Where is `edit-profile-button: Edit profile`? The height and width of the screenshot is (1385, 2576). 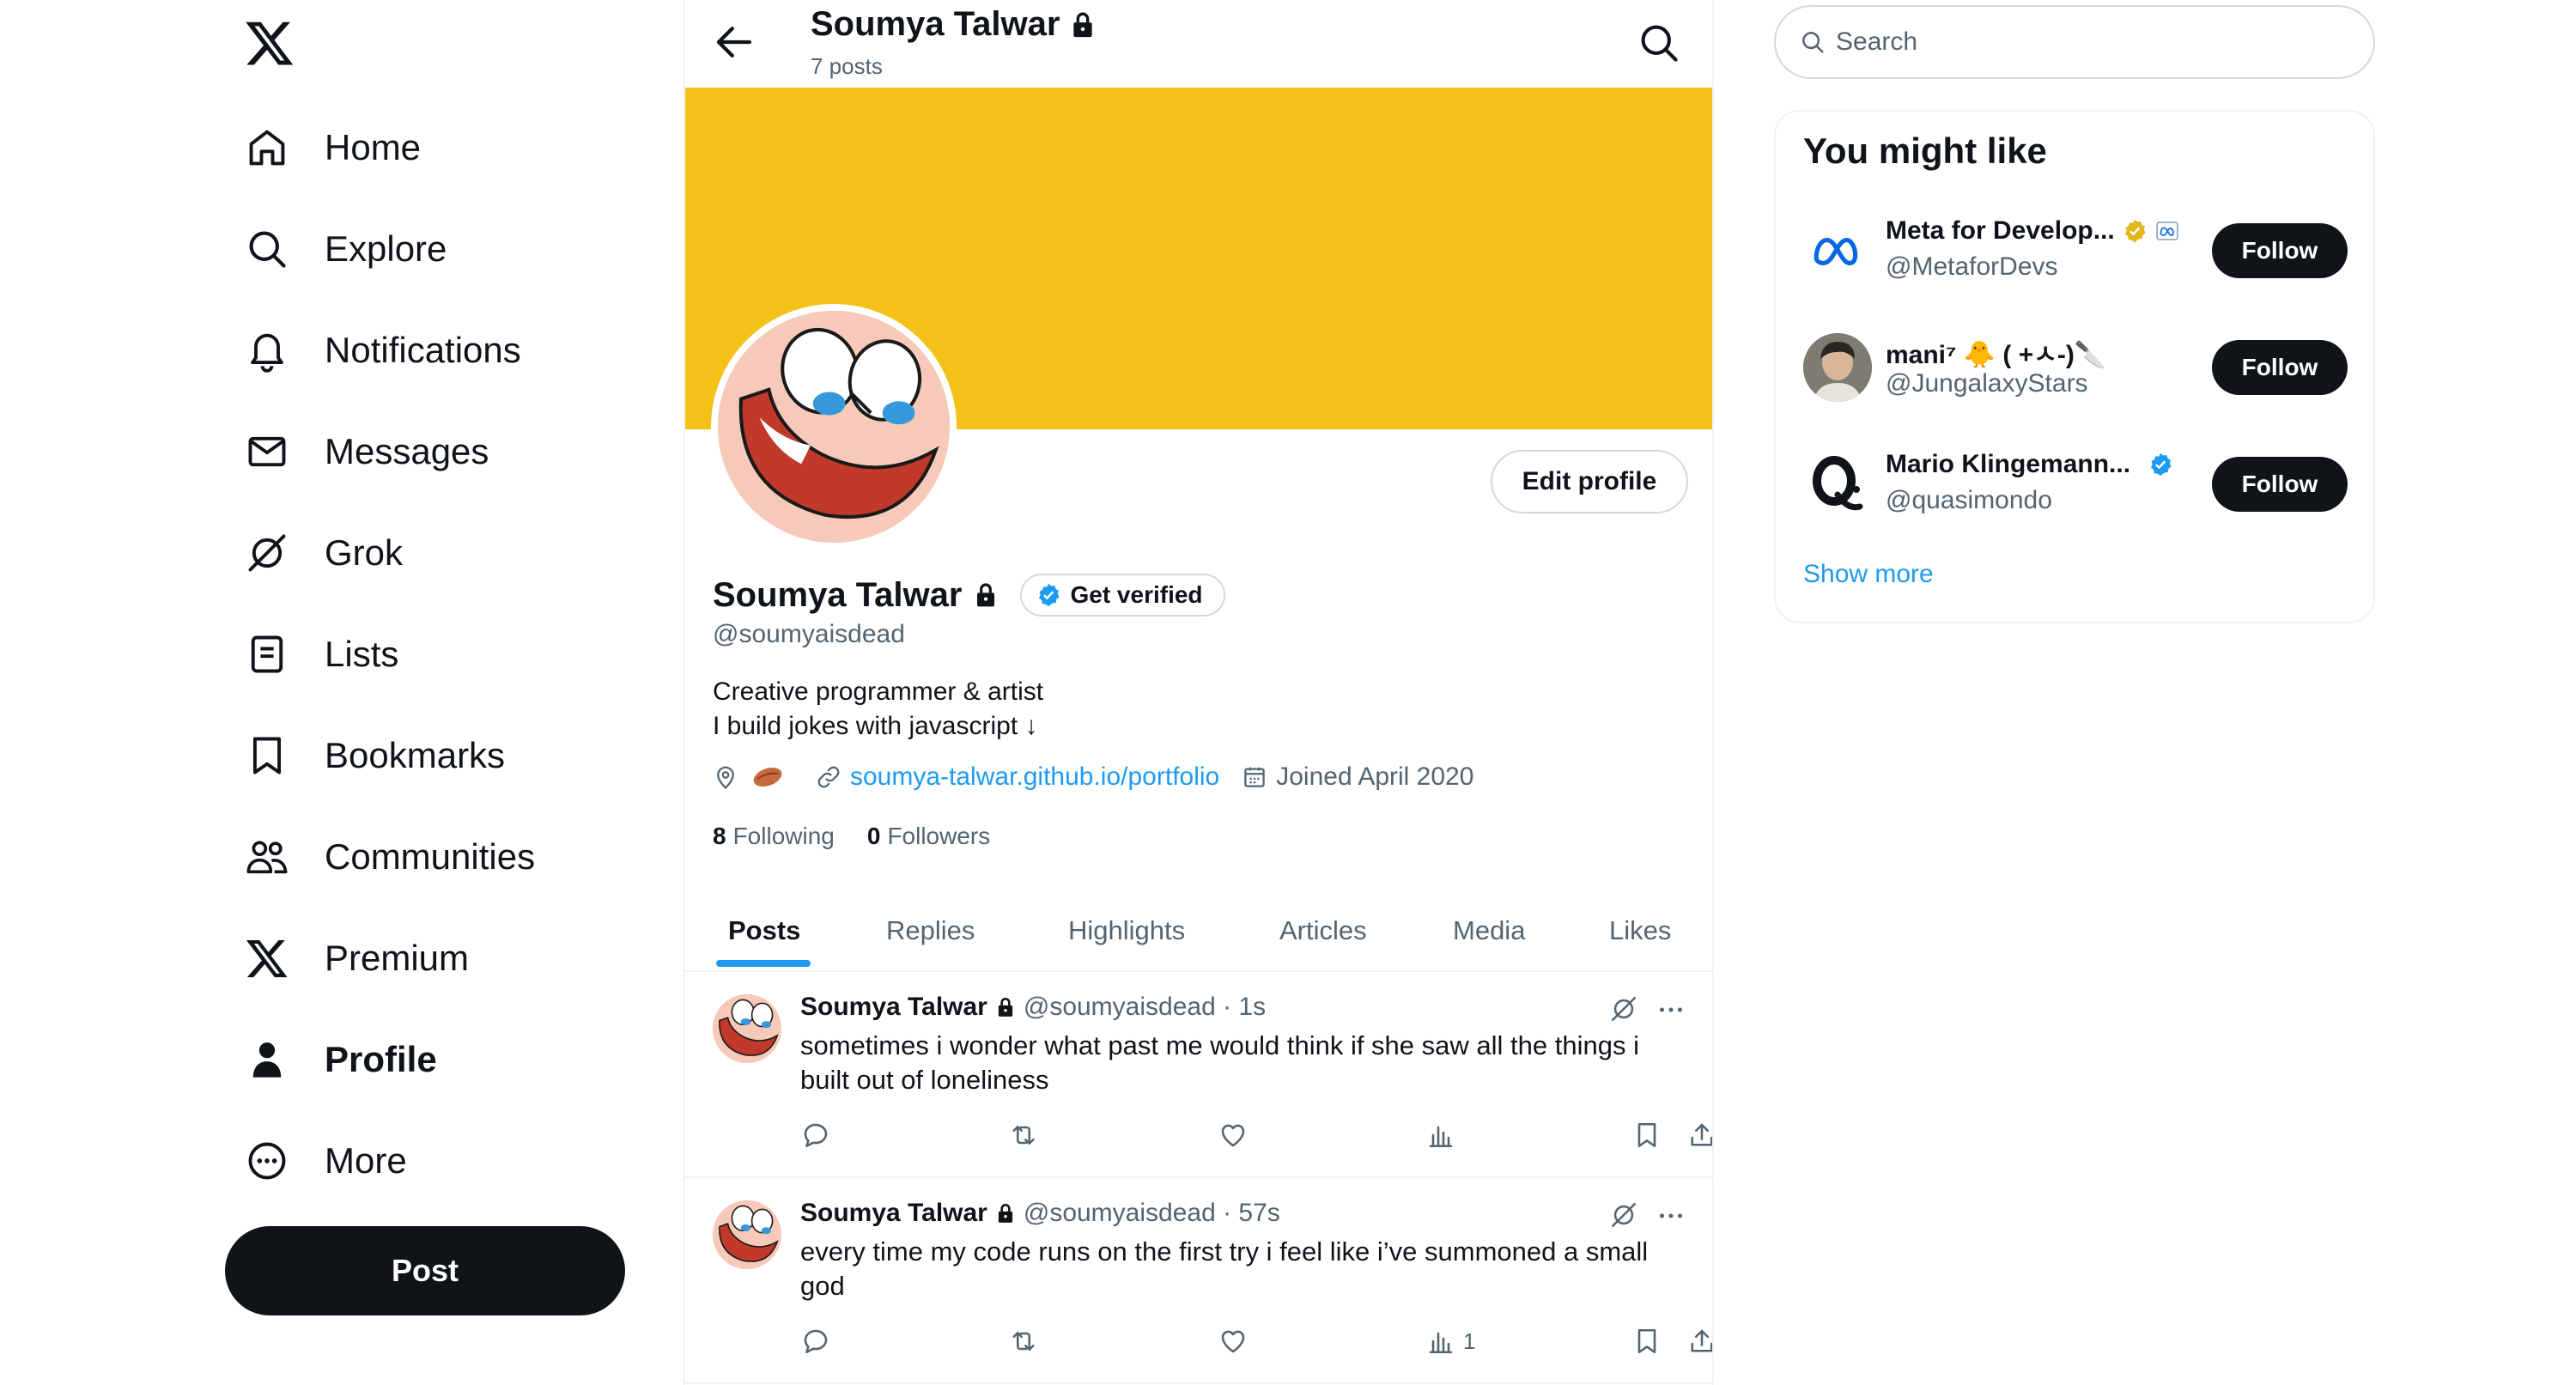 edit-profile-button: Edit profile is located at coordinates (1590, 481).